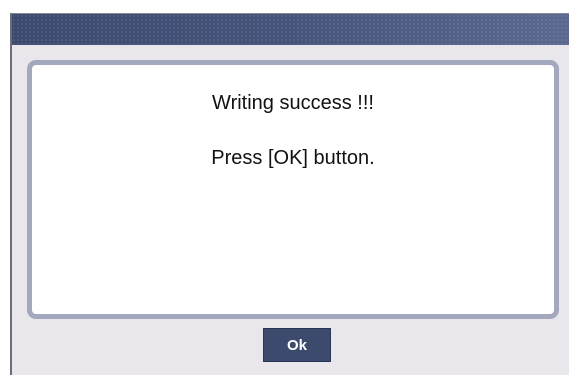  What do you see at coordinates (297, 345) in the screenshot?
I see `ok-button: Ok` at bounding box center [297, 345].